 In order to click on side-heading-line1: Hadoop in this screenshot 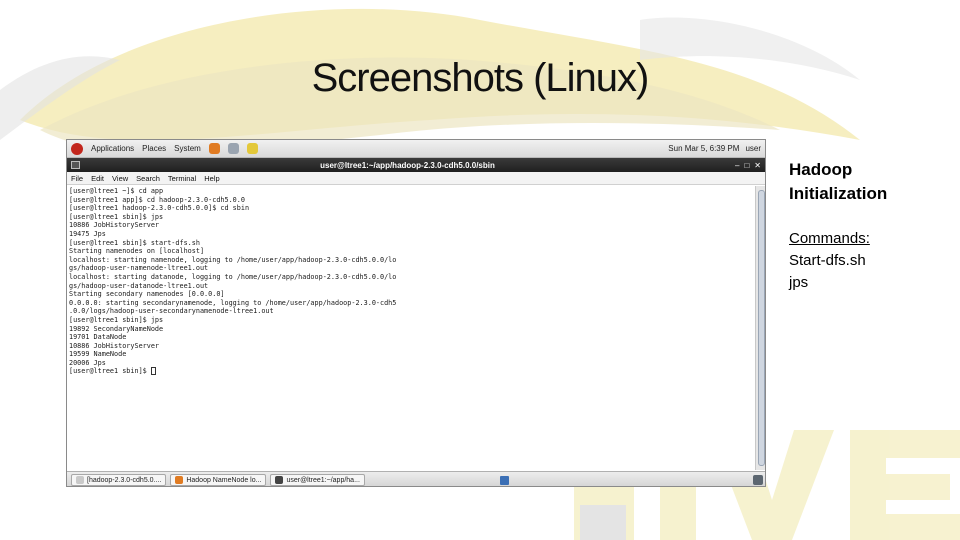, I will do `click(821, 169)`.